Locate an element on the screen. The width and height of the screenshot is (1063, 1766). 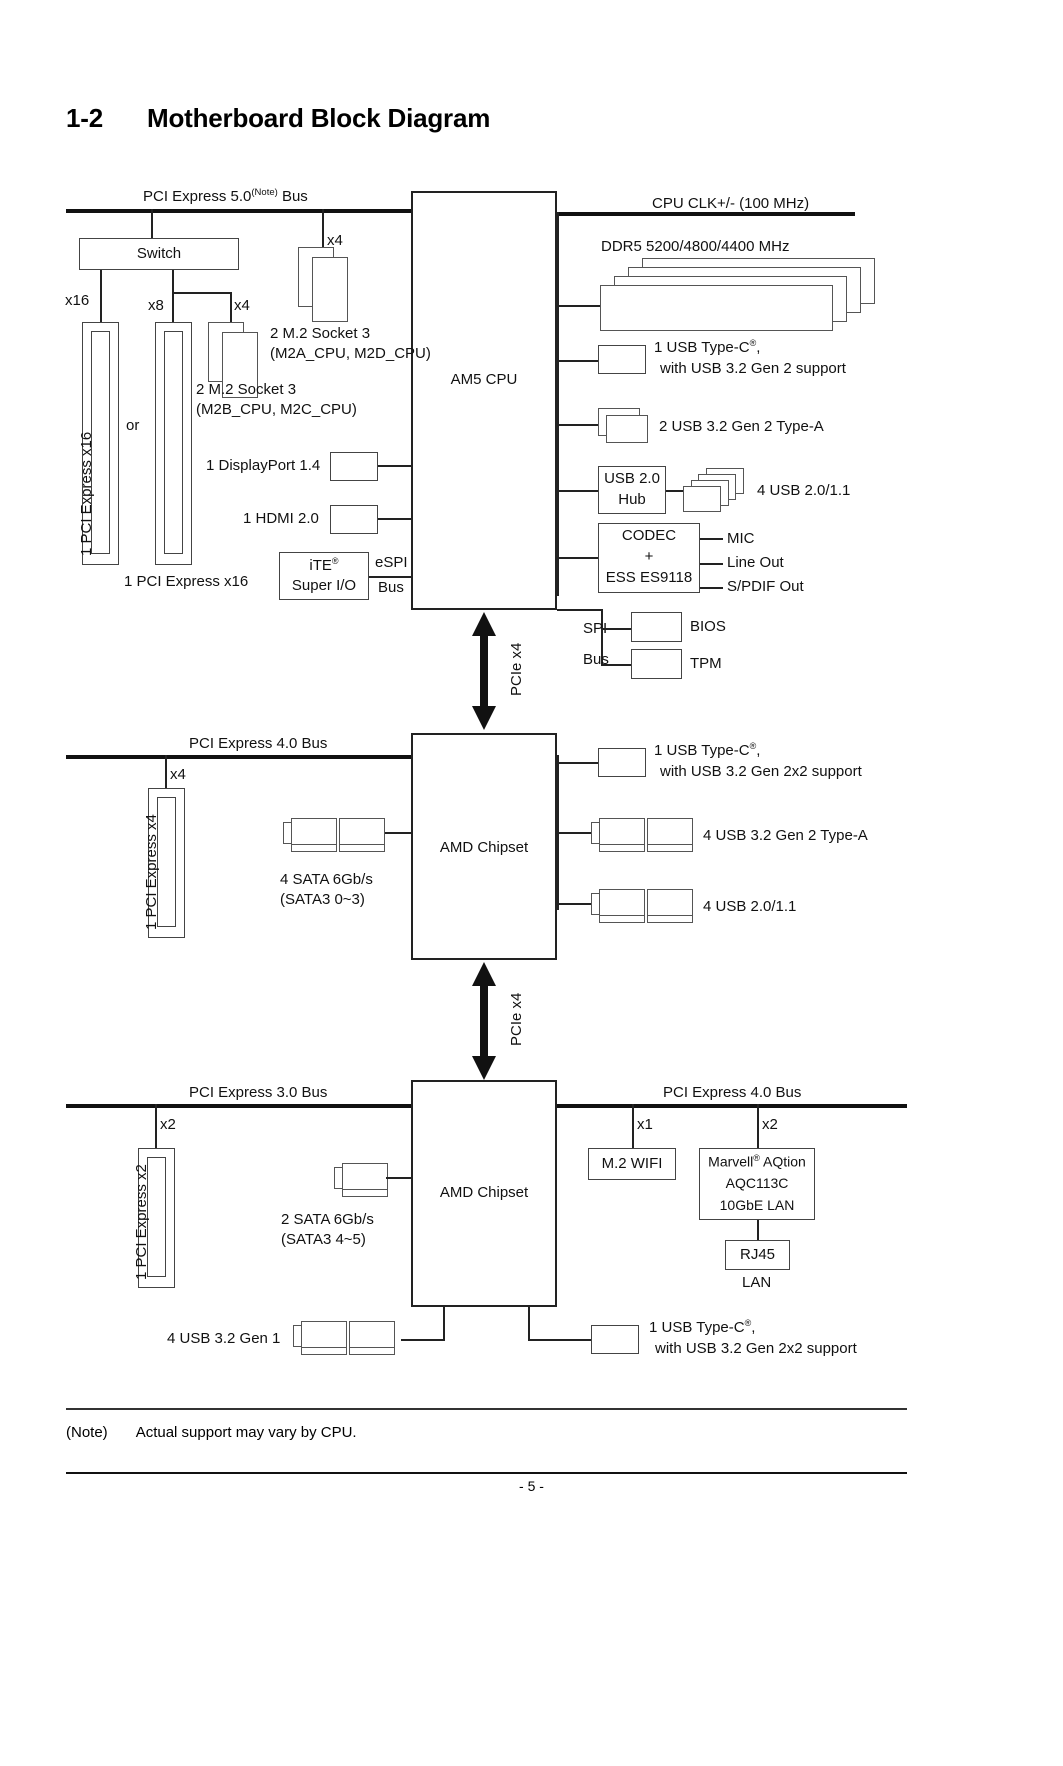
amd-chipset-bottom-block: AMD Chipset is located at coordinates (484, 1193).